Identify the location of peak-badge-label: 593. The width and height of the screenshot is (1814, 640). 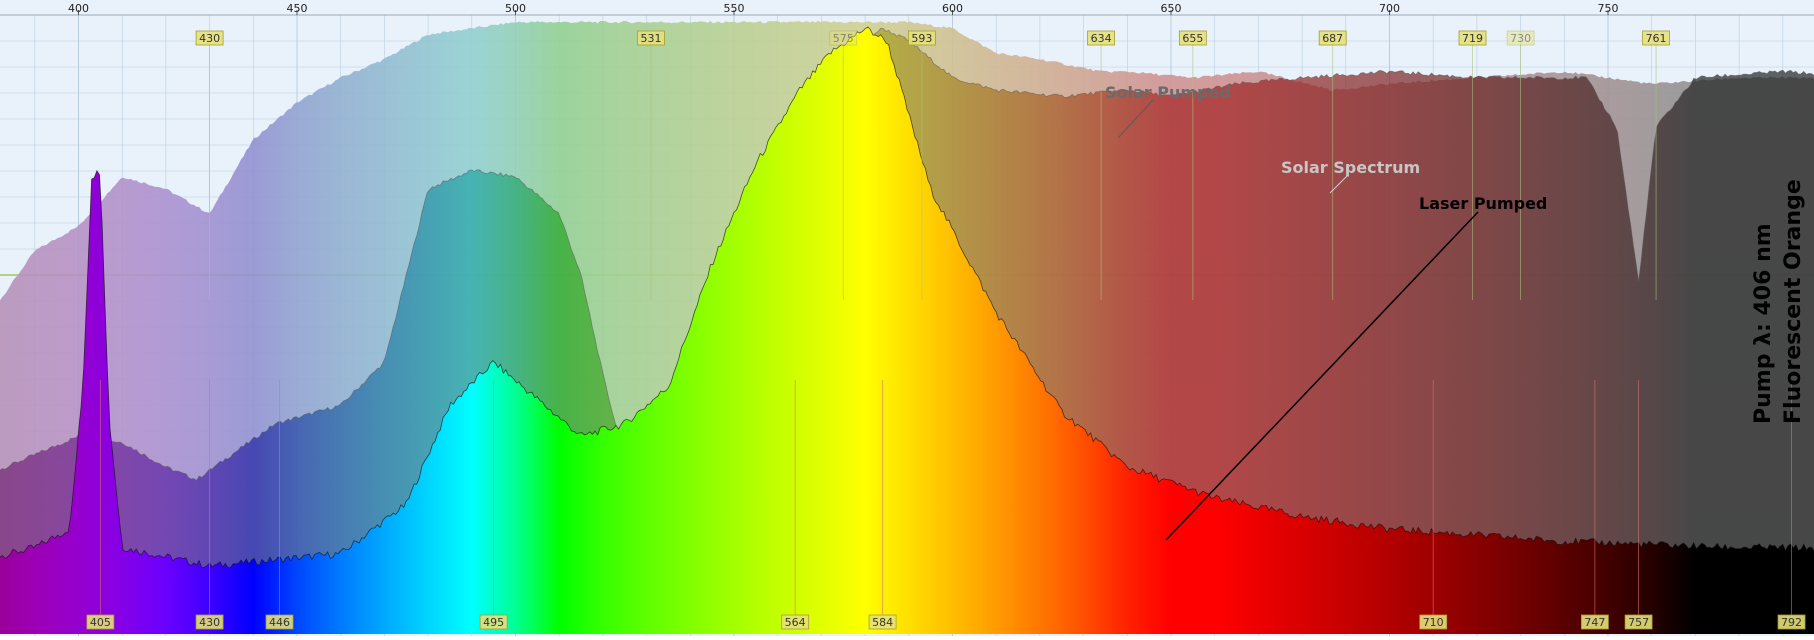
(921, 38).